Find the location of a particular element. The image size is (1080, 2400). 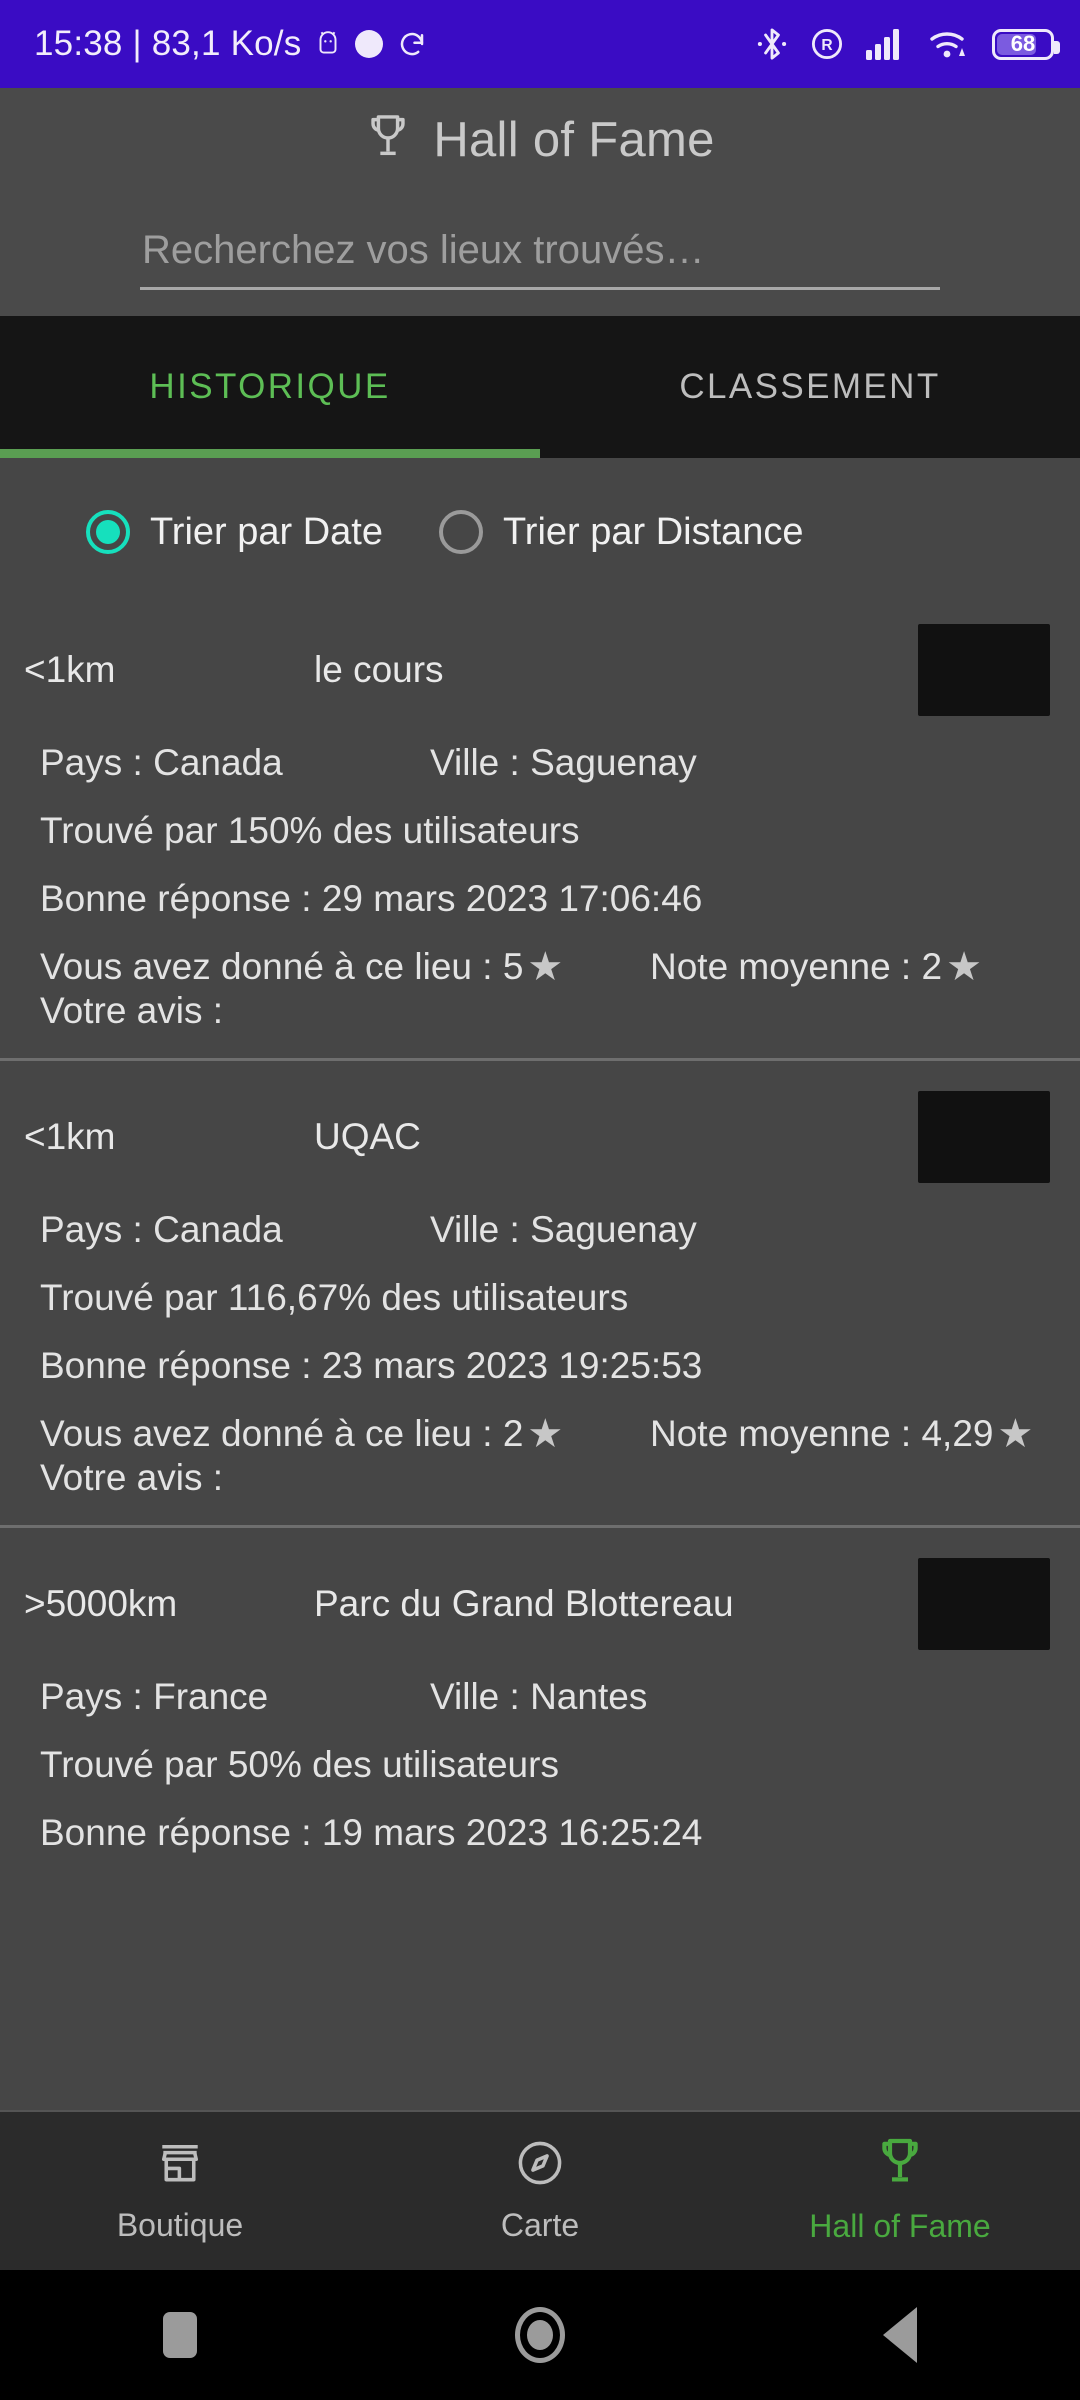

status-bar: 15:38 | 83,1 Ko/s R 68 is located at coordinates (540, 44).